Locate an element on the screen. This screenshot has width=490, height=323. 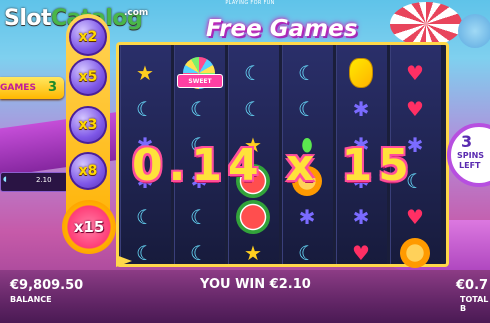
play-mode-notice: PLAYING FOR FUN is located at coordinates (250, 3).